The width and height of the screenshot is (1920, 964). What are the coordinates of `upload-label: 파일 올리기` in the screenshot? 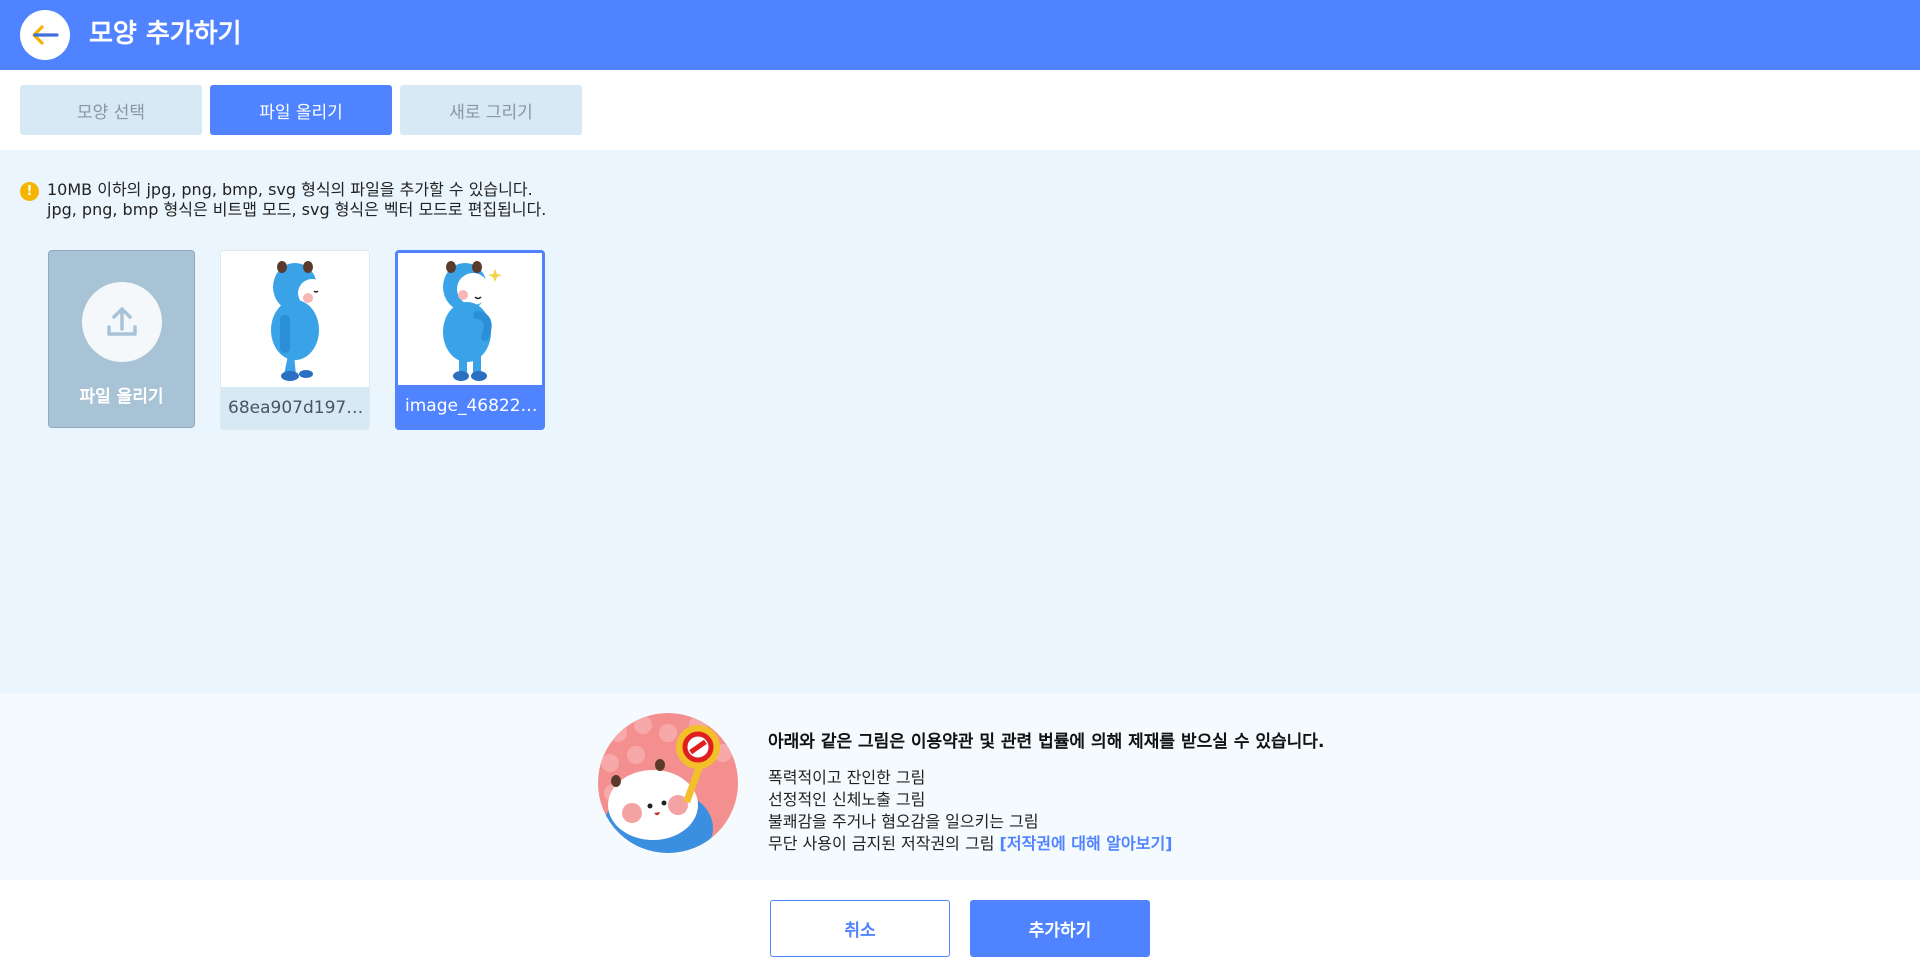 It's located at (121, 397).